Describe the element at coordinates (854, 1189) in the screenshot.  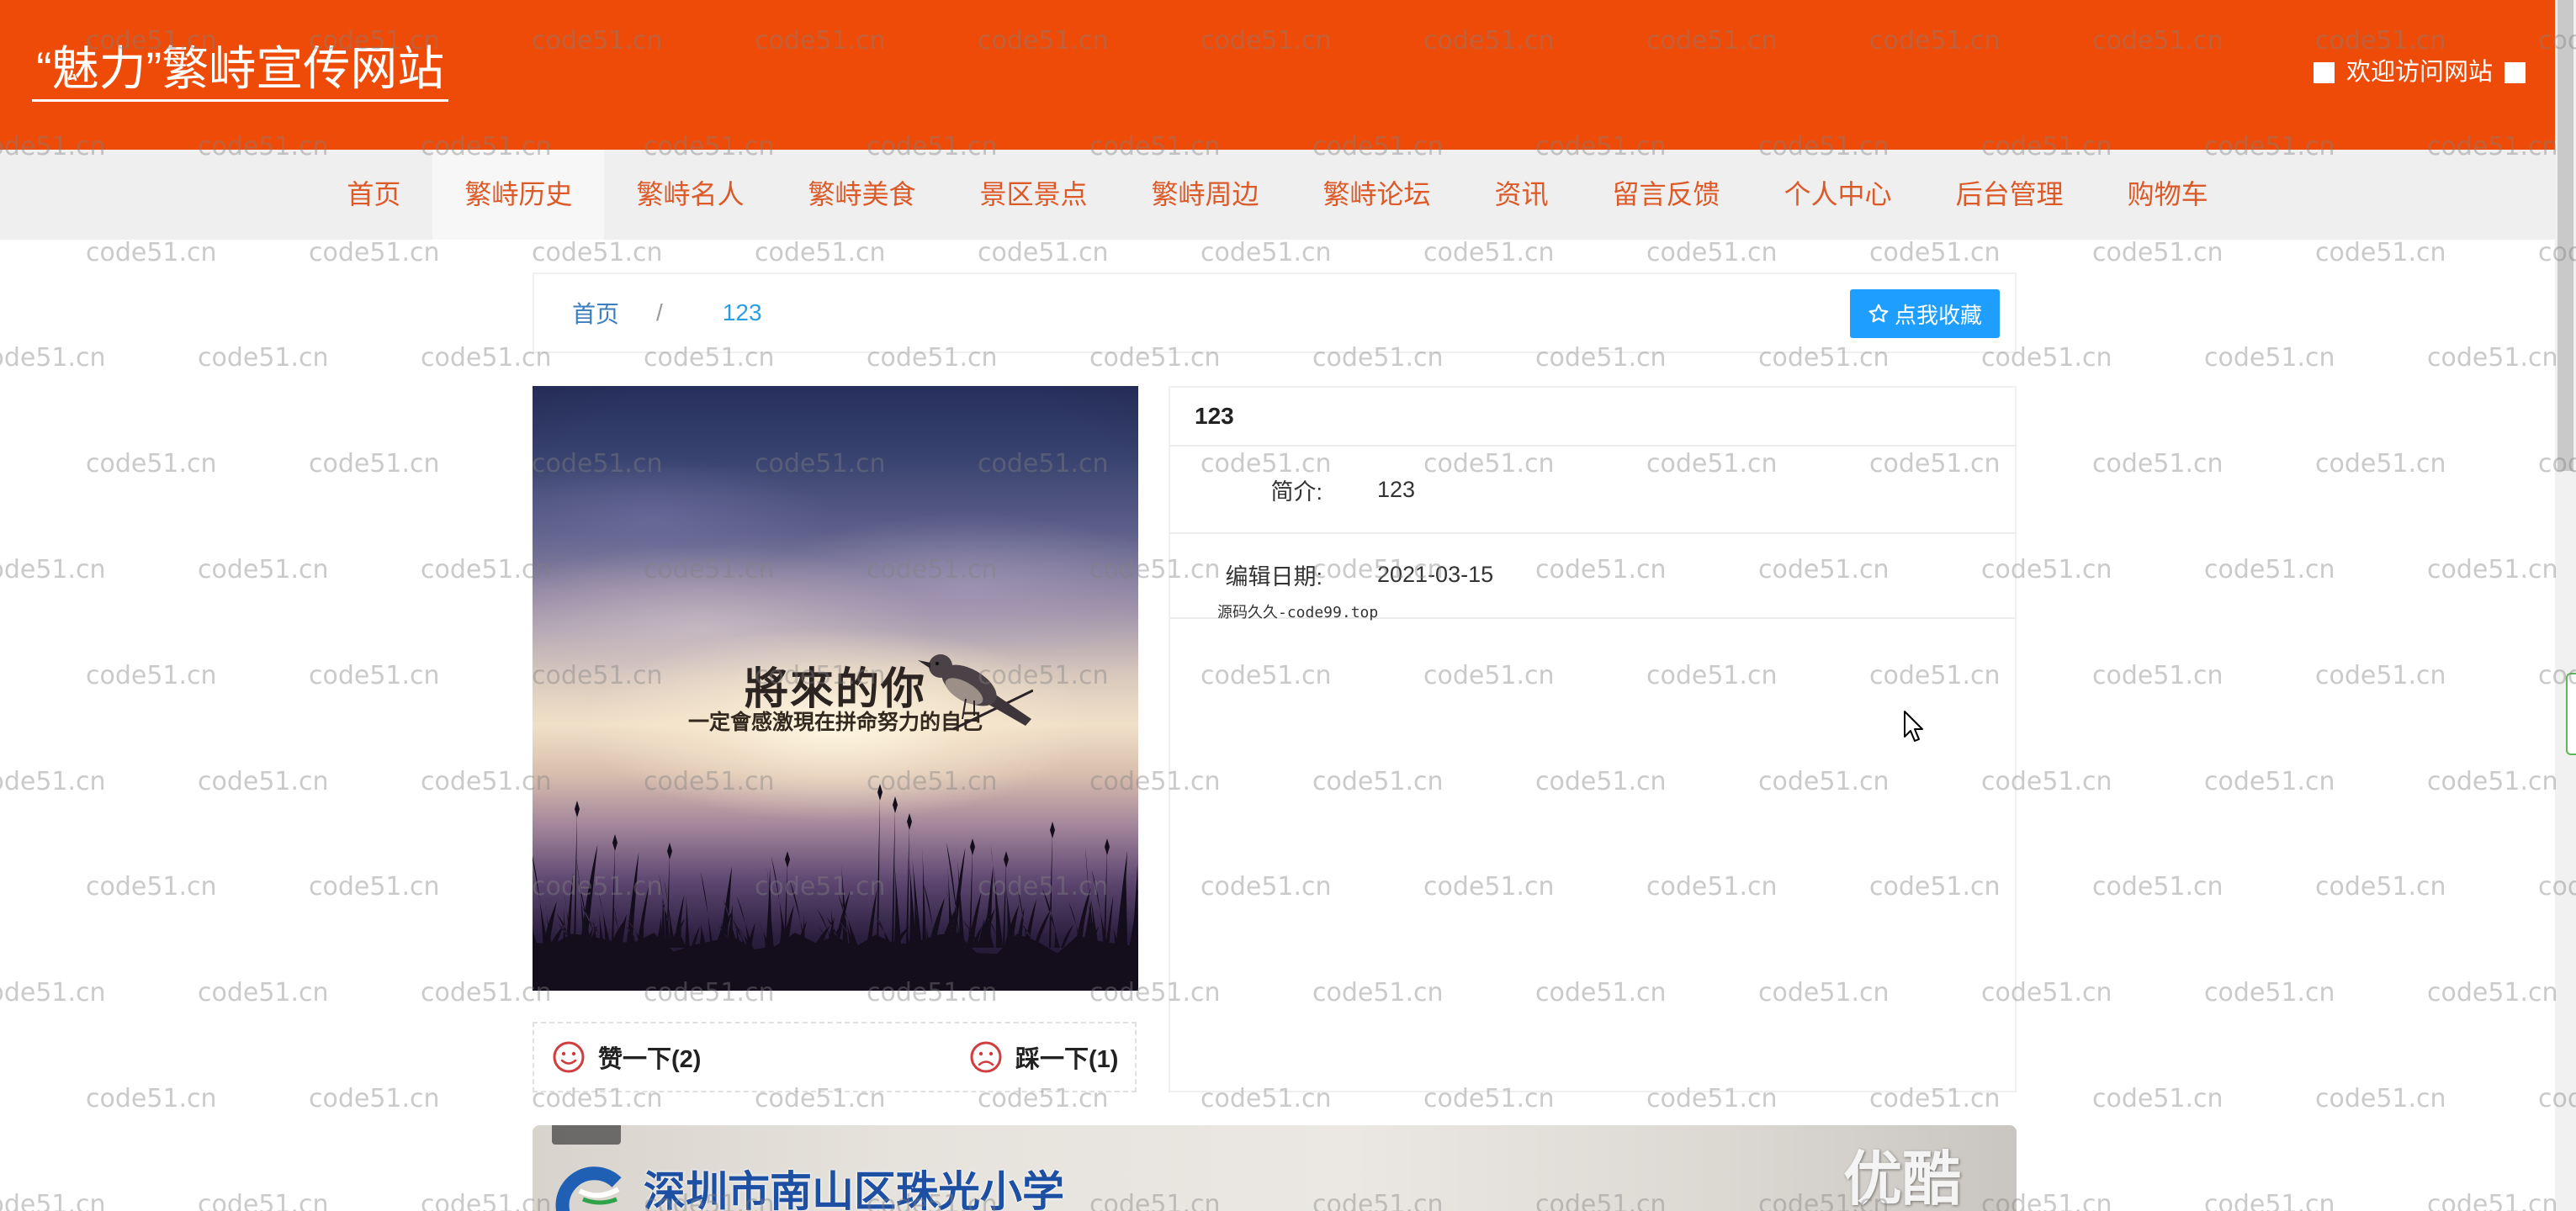
I see `video-school-name: 深圳市南山区珠光小学` at that location.